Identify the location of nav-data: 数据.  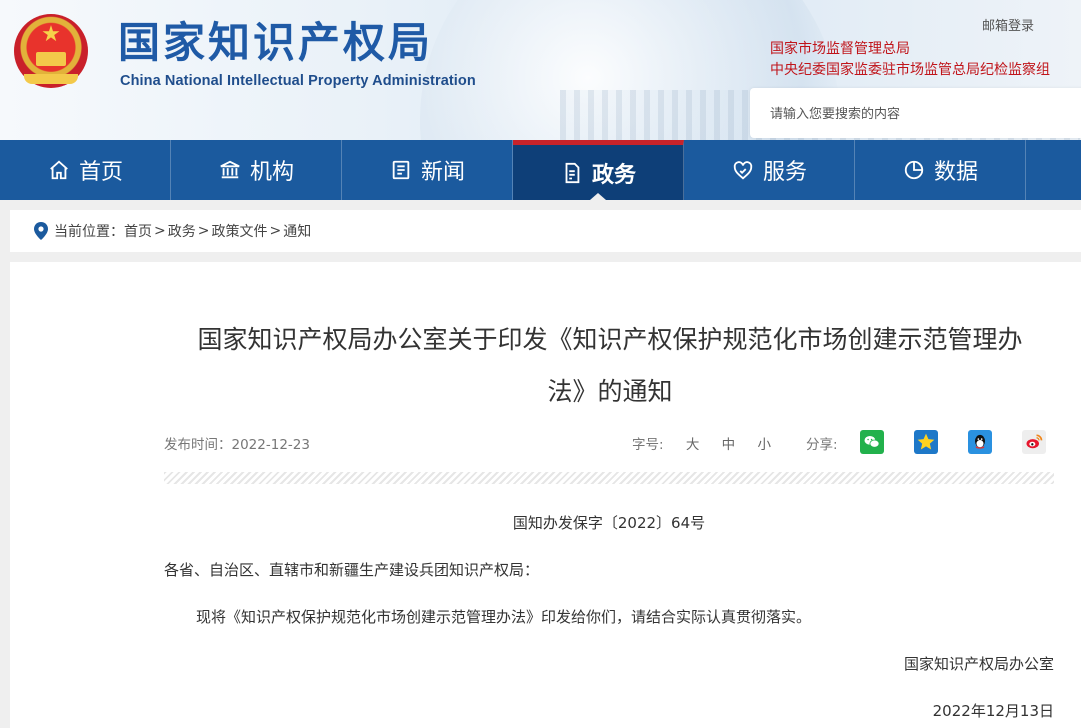
(940, 170).